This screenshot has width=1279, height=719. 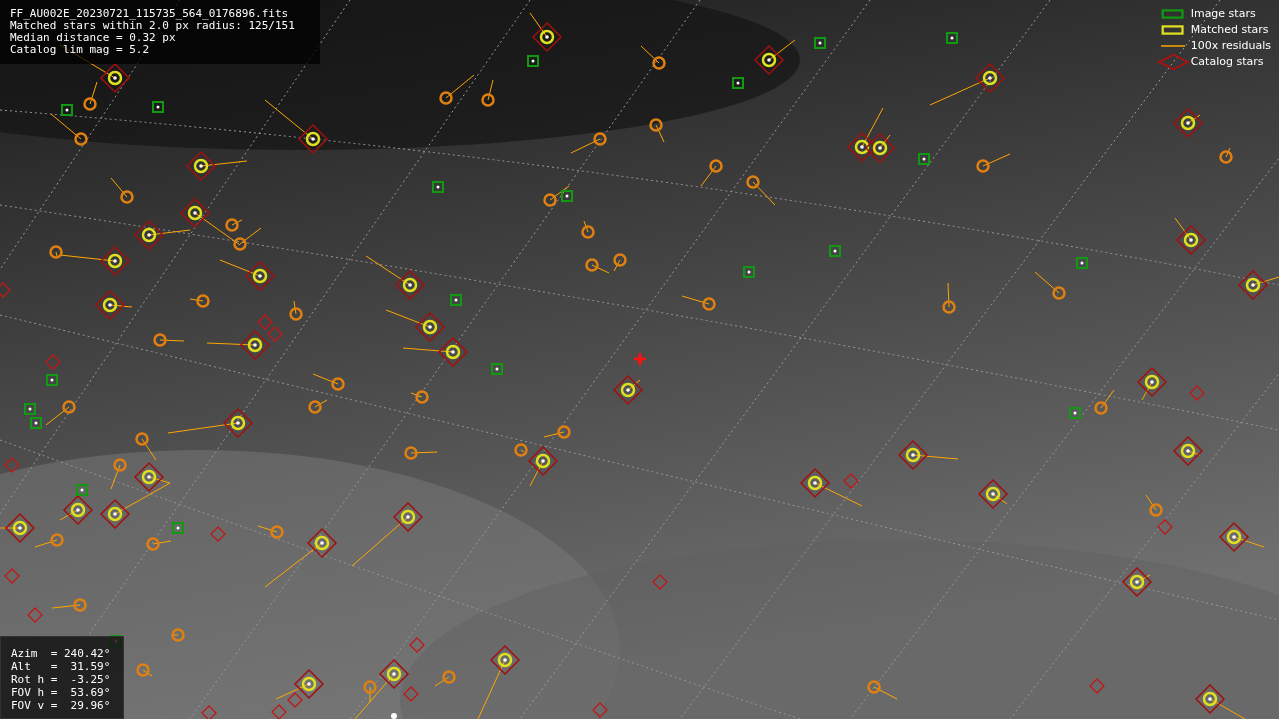 What do you see at coordinates (1223, 13) in the screenshot?
I see `legend-label: Image stars` at bounding box center [1223, 13].